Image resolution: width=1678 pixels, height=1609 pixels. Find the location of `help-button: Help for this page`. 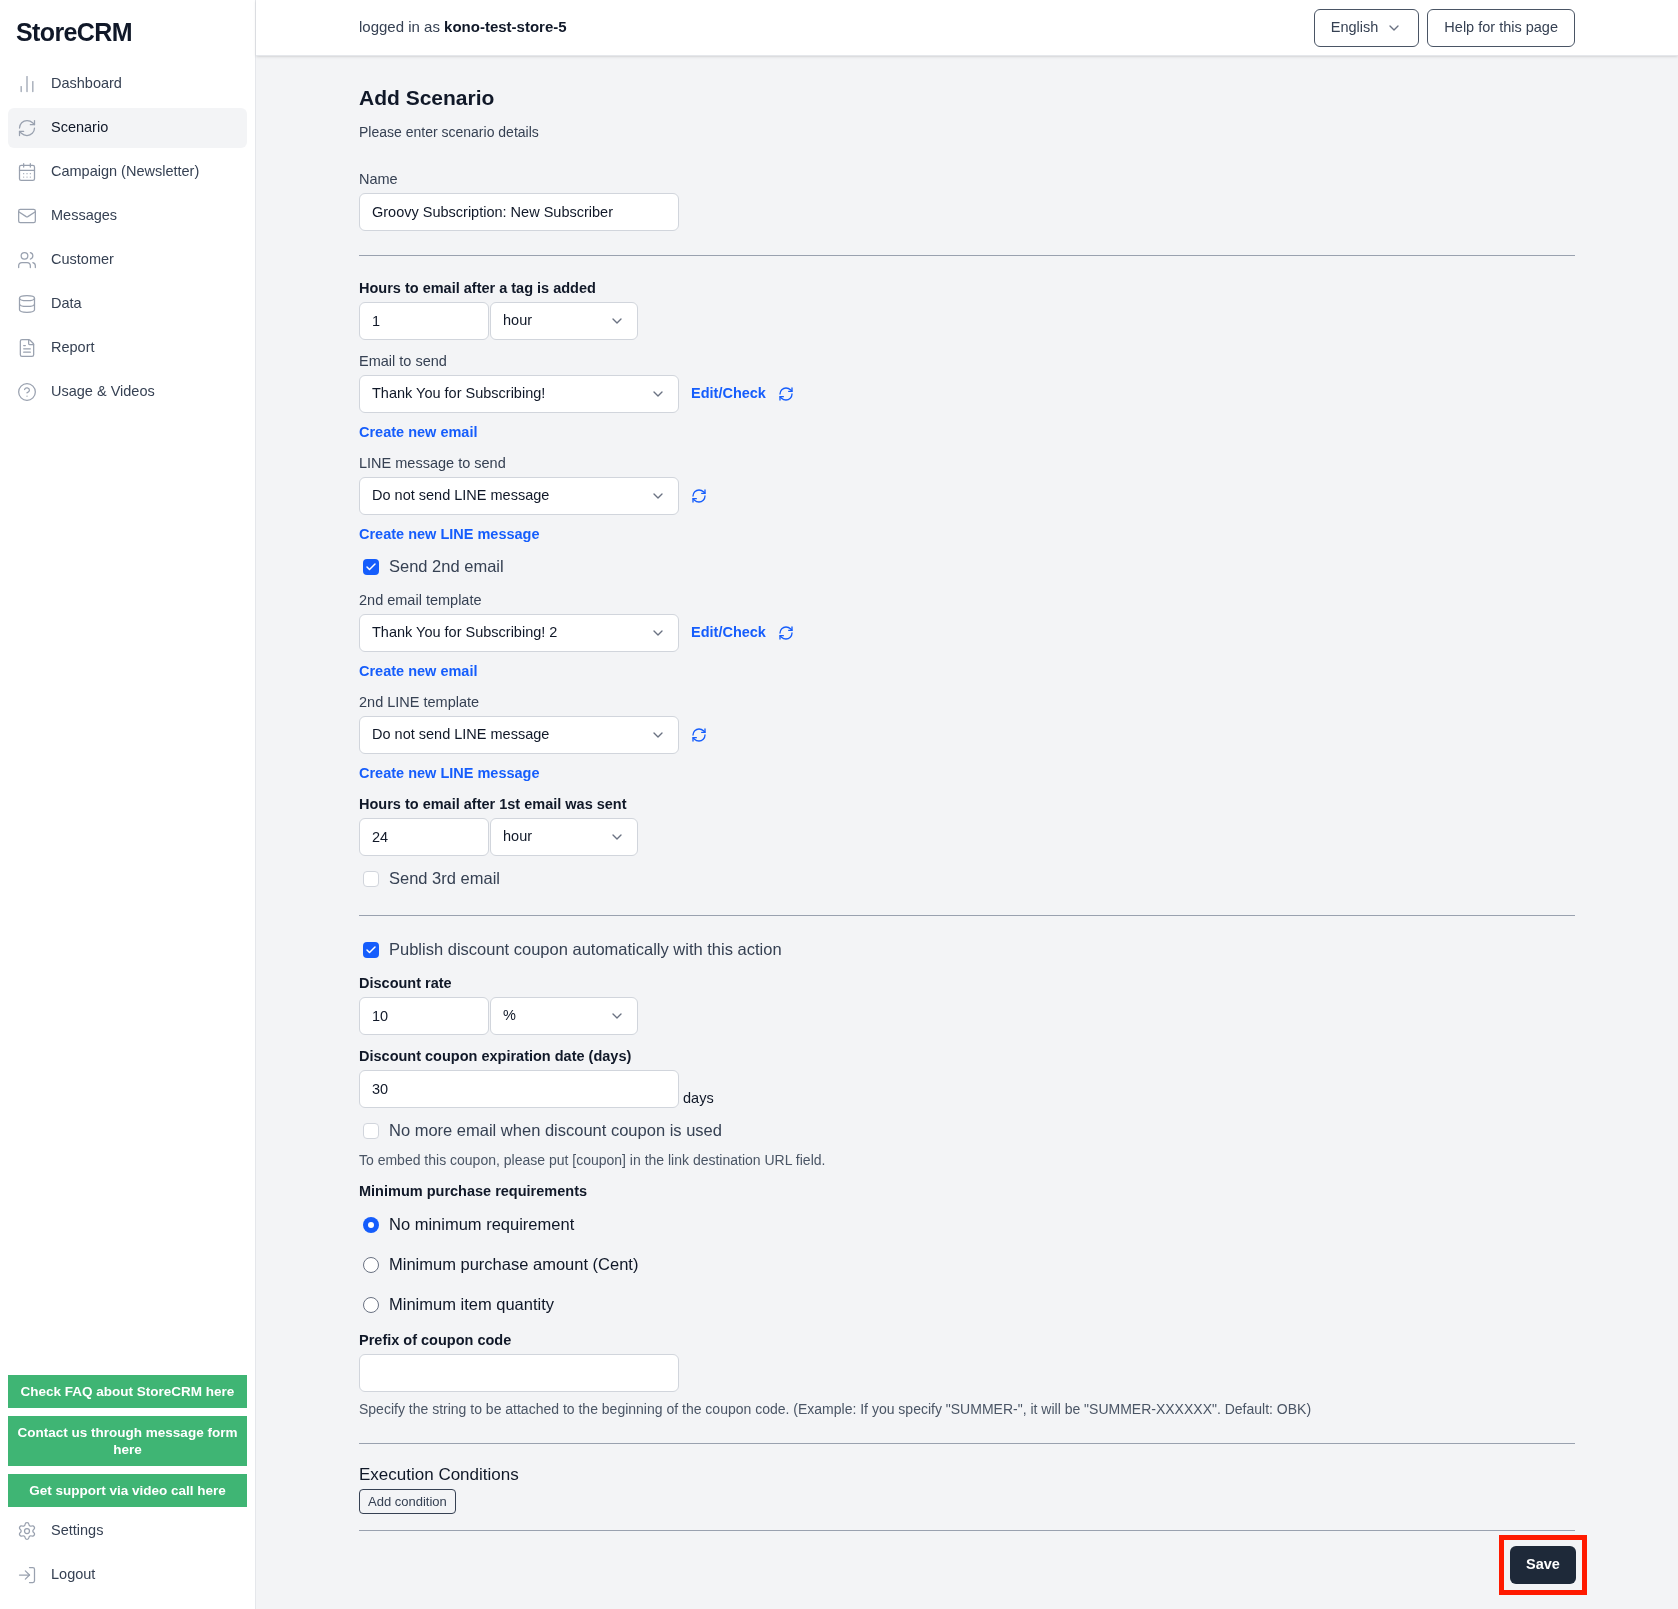

help-button: Help for this page is located at coordinates (1501, 27).